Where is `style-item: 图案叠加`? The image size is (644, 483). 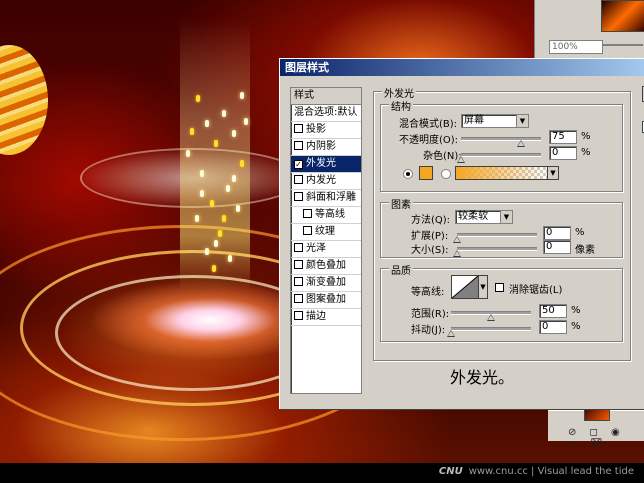 style-item: 图案叠加 is located at coordinates (326, 300).